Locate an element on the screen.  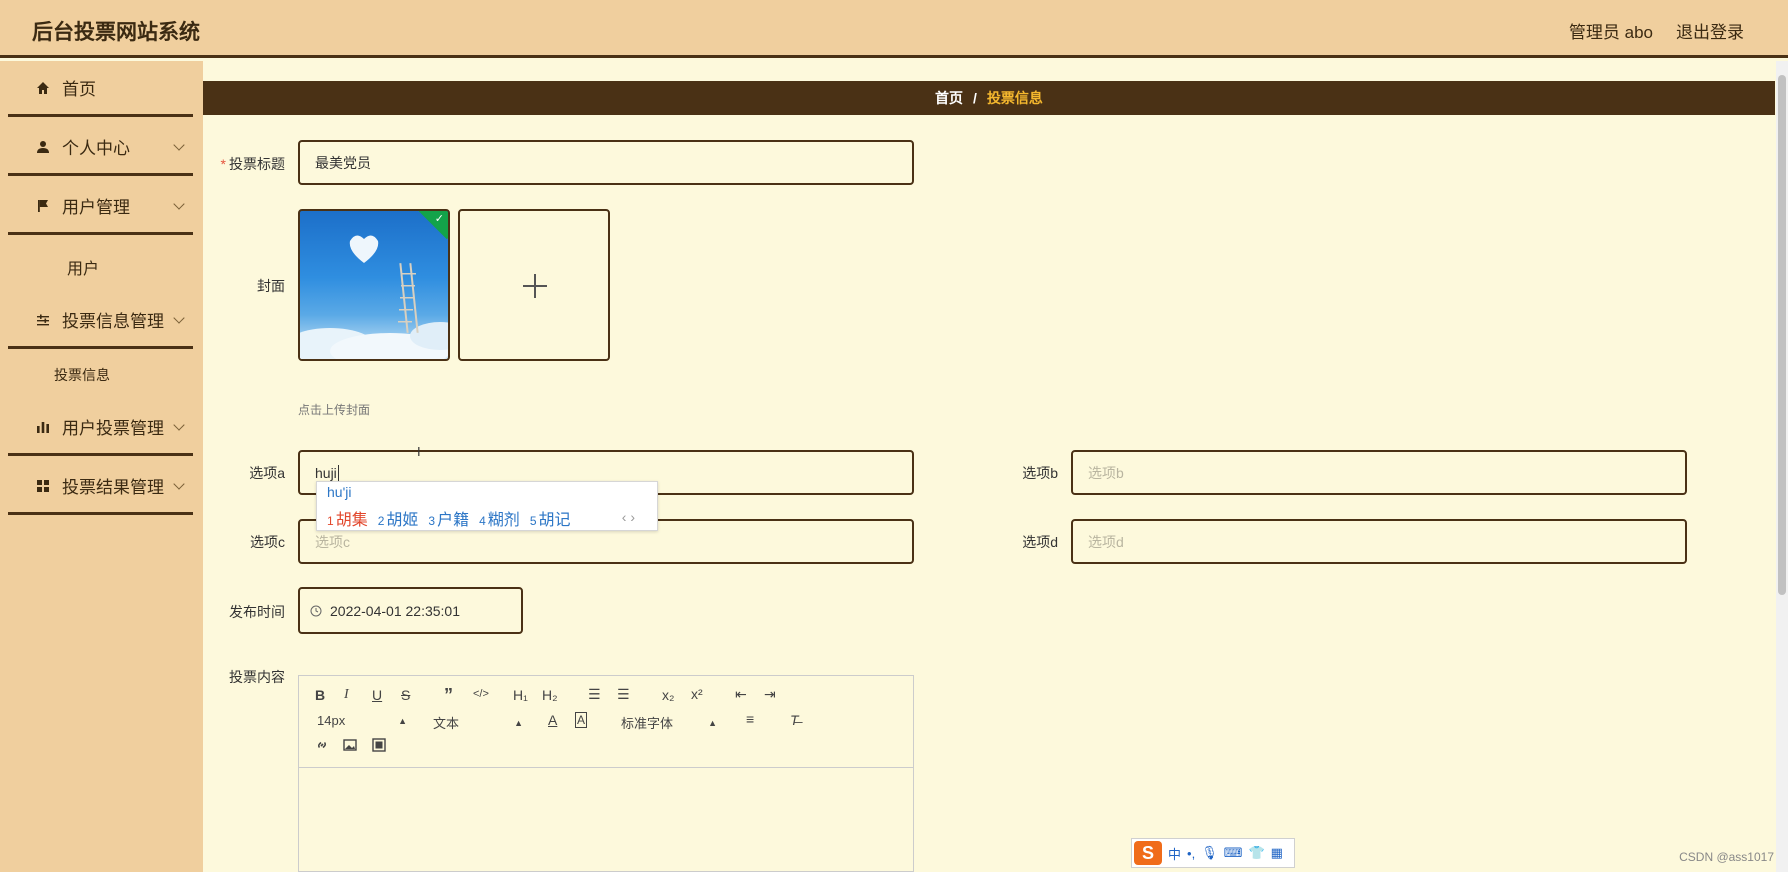
app-title: 后台投票网站系统 is located at coordinates (116, 32).